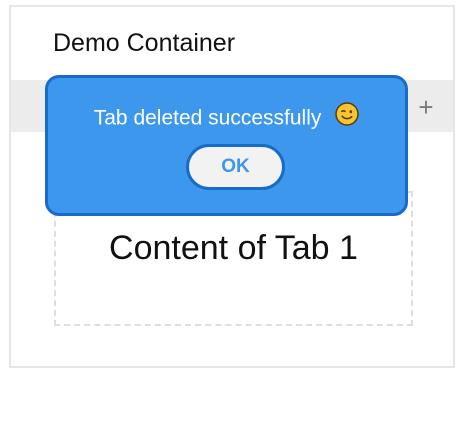 The image size is (467, 442). I want to click on tab-content-text: Content of Tab 1, so click(233, 248).